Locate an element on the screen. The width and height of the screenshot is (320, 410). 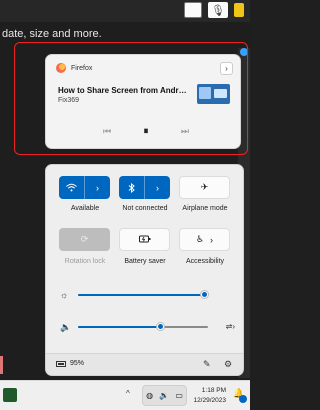
accessibility-icon: ♿ is located at coordinates (200, 239).